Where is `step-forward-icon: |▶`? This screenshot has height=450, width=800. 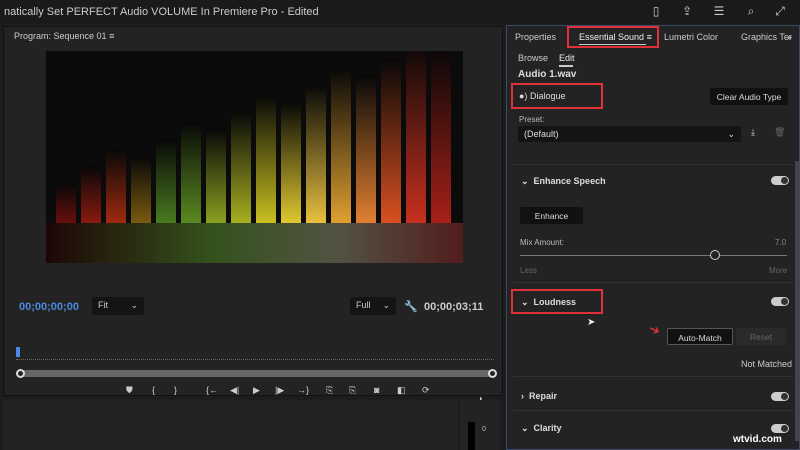 step-forward-icon: |▶ is located at coordinates (279, 390).